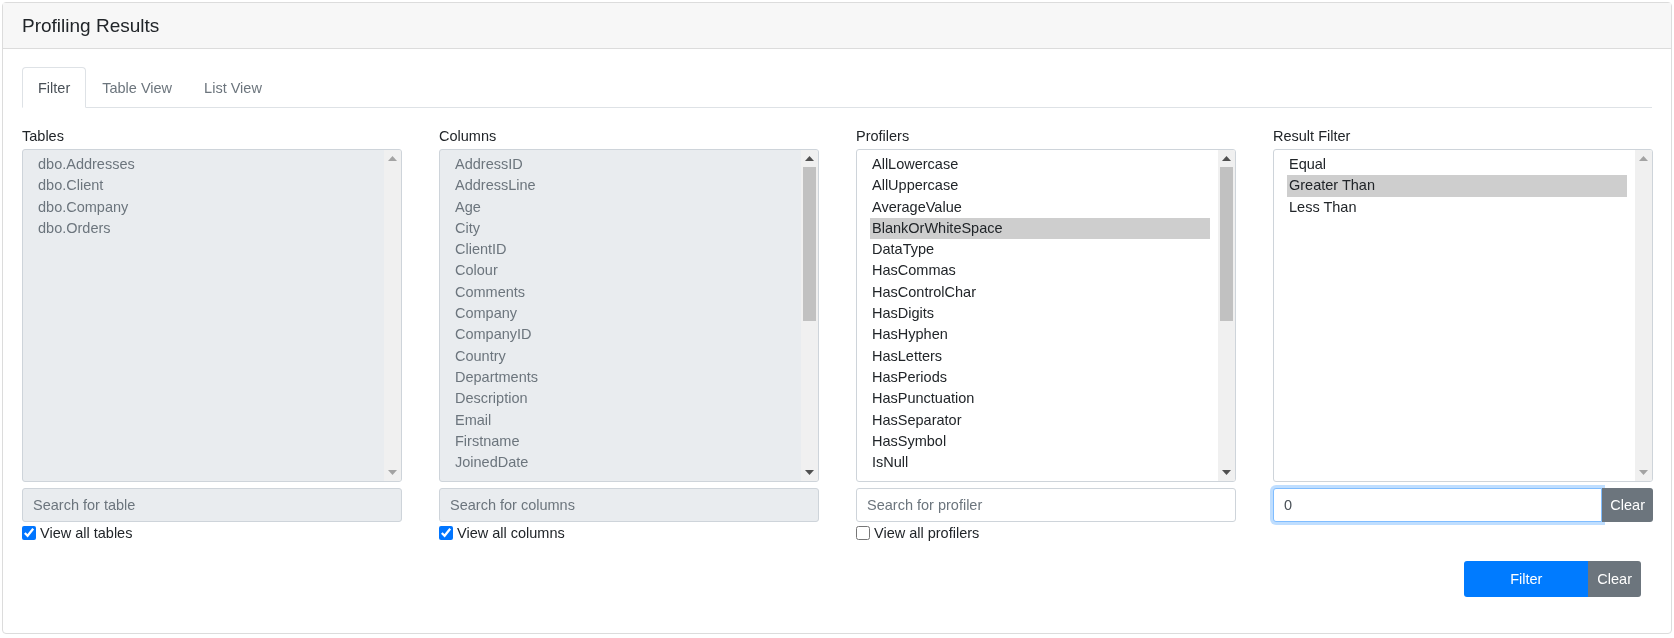 Image resolution: width=1674 pixels, height=638 pixels. Describe the element at coordinates (1040, 250) in the screenshot. I see `list-option: DataType` at that location.